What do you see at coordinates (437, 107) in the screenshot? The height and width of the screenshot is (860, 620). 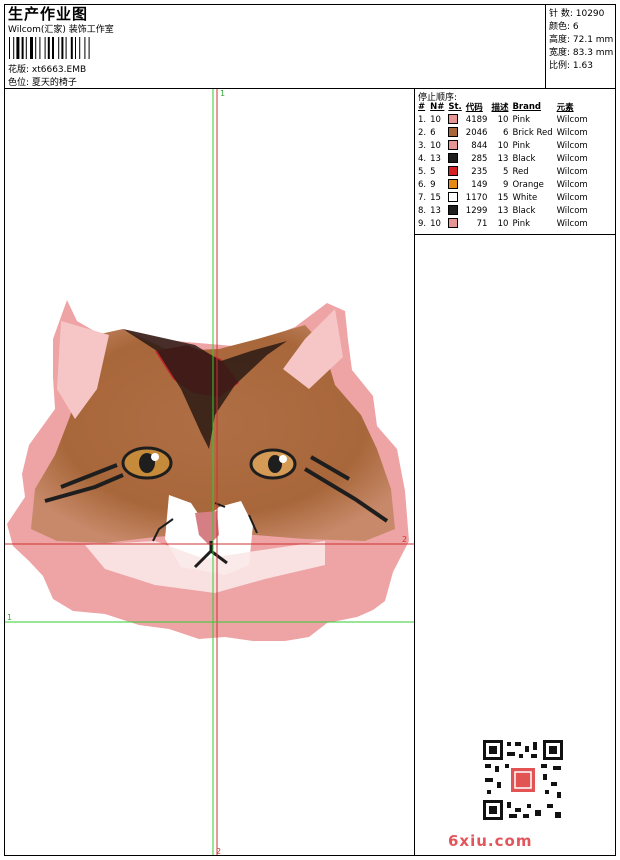 I see `col-needle: N#` at bounding box center [437, 107].